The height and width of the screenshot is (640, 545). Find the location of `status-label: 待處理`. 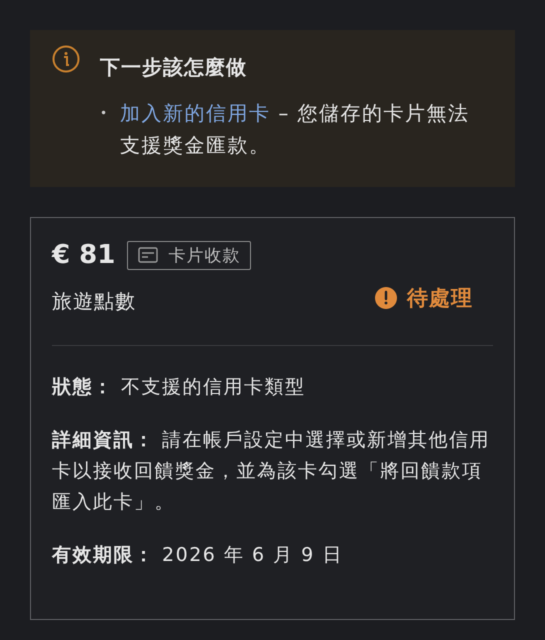

status-label: 待處理 is located at coordinates (440, 298).